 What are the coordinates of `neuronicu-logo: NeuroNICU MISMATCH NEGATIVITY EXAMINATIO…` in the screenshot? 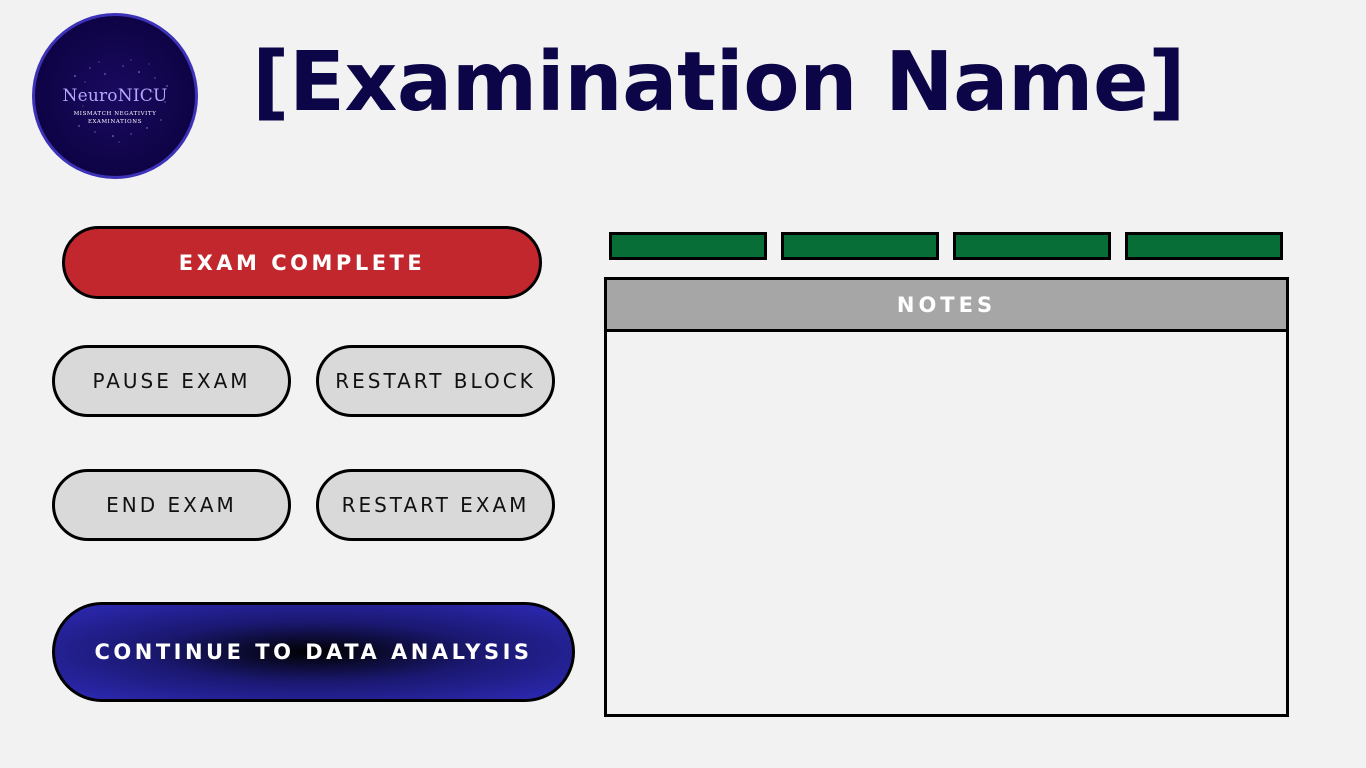 It's located at (115, 96).